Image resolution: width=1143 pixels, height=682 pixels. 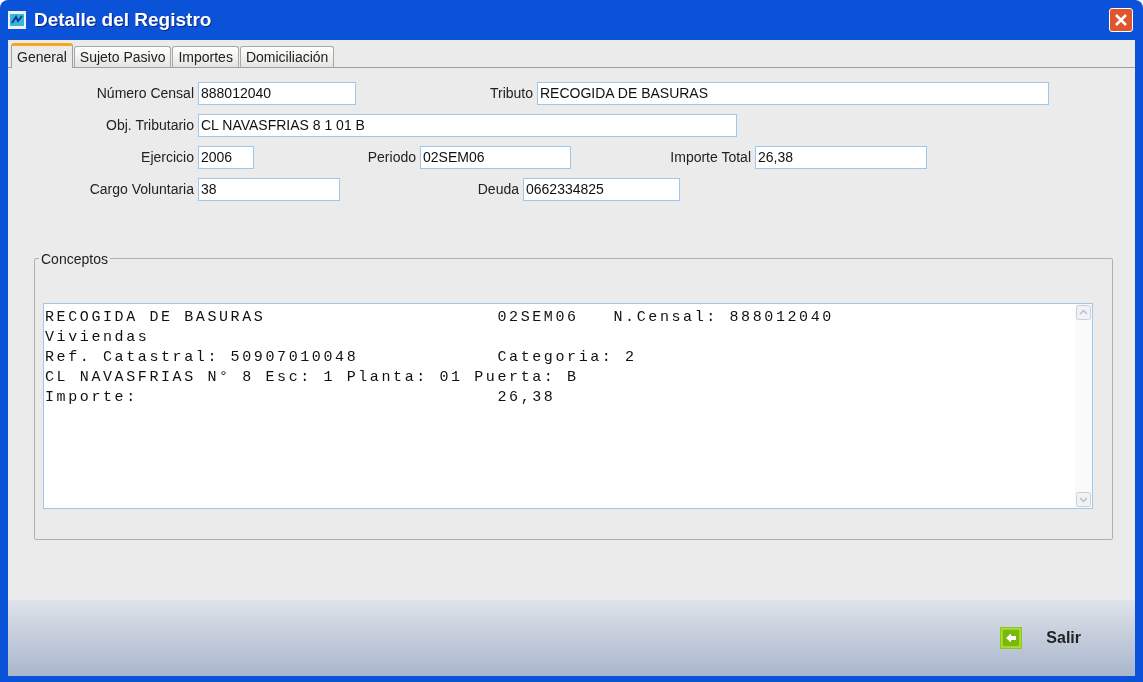 I want to click on field-label: Tributo, so click(x=511, y=93).